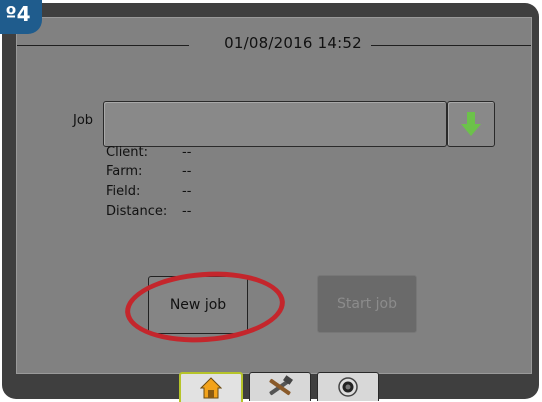 The image size is (542, 402). I want to click on job-label: Job, so click(83, 120).